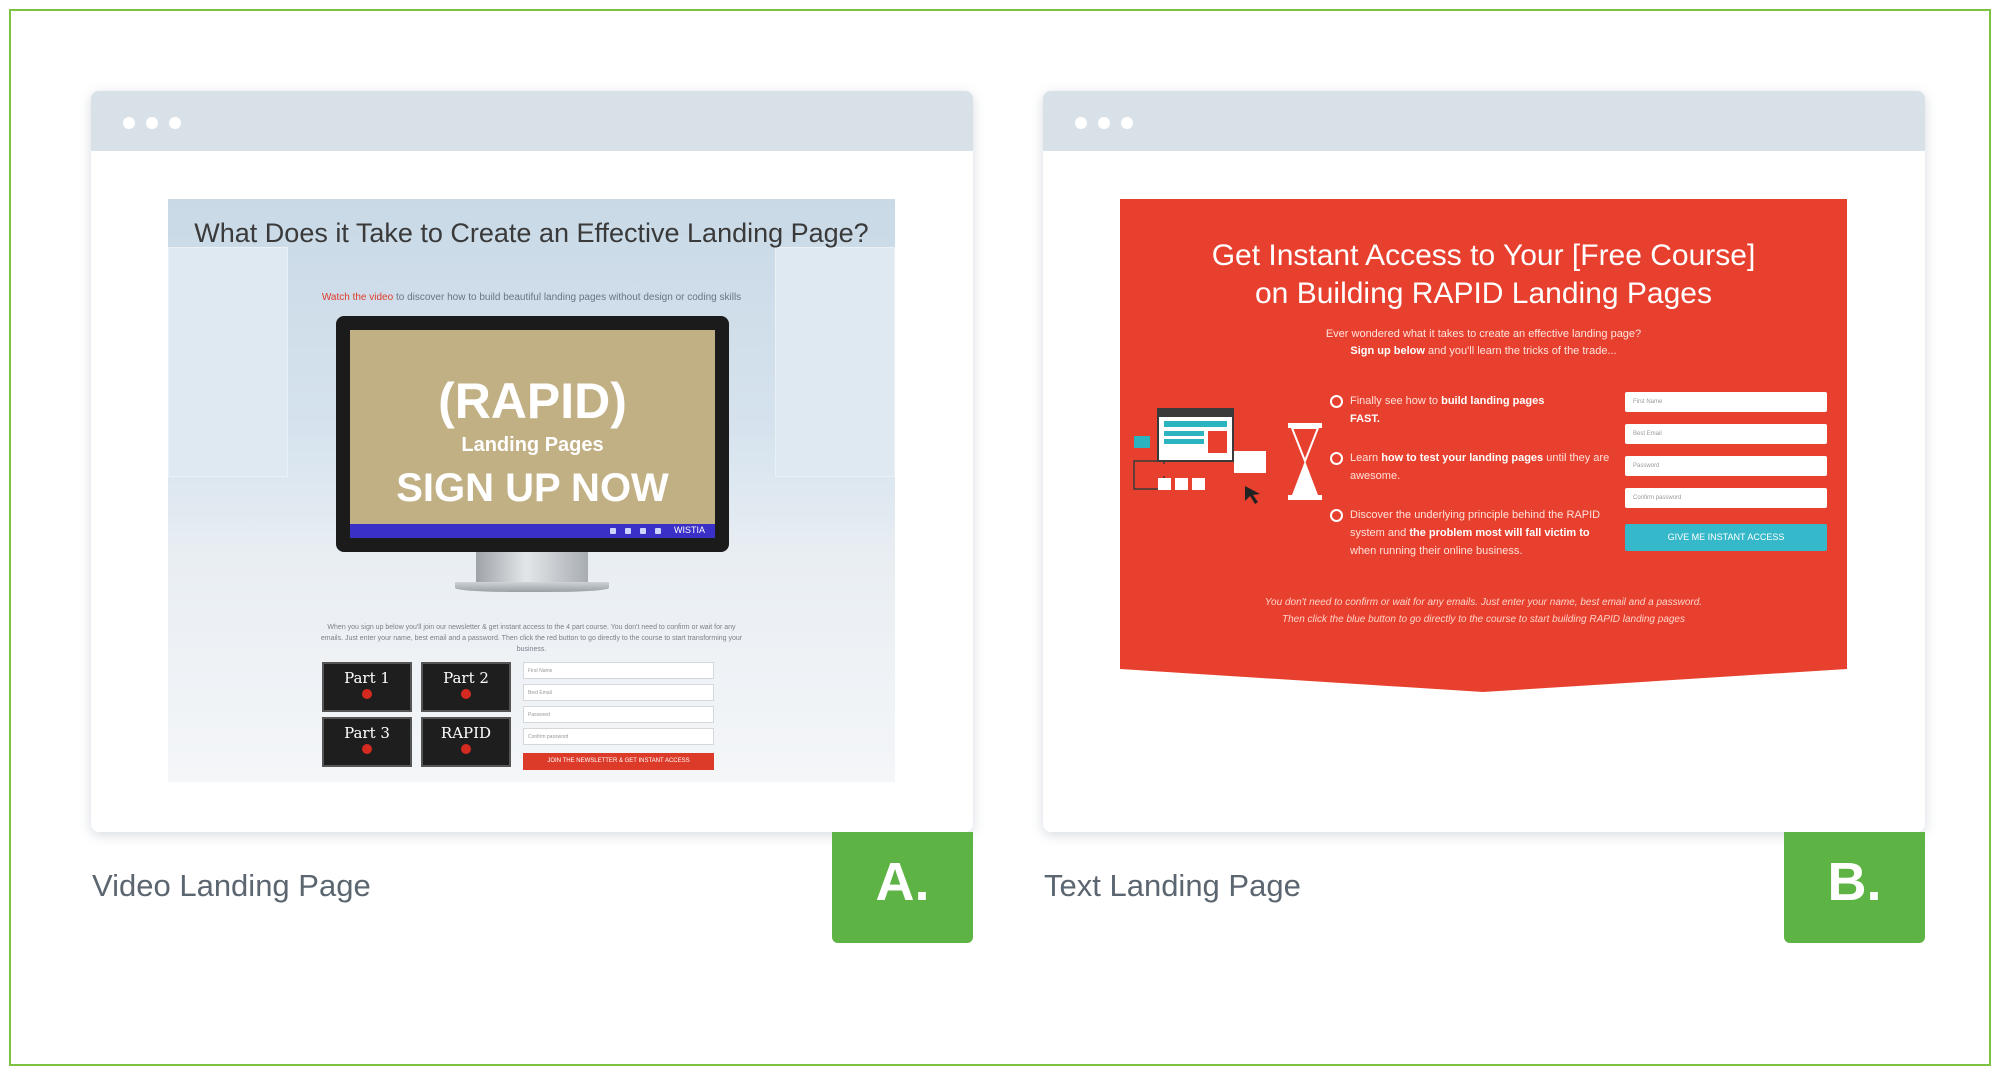 Image resolution: width=2000 pixels, height=1078 pixels. Describe the element at coordinates (1172, 885) in the screenshot. I see `card-caption: Text Landing Page` at that location.